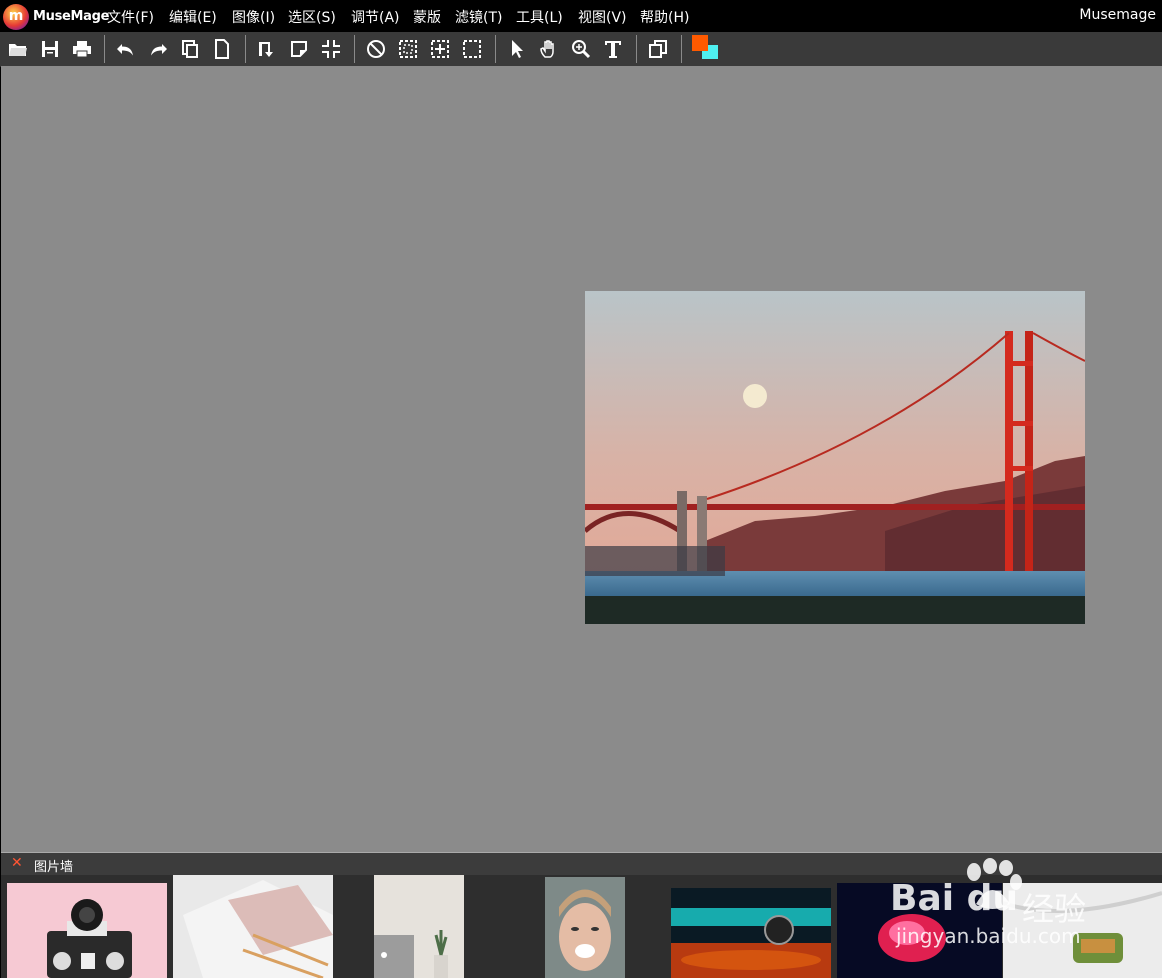 The height and width of the screenshot is (978, 1162). I want to click on save-icon, so click(50, 49).